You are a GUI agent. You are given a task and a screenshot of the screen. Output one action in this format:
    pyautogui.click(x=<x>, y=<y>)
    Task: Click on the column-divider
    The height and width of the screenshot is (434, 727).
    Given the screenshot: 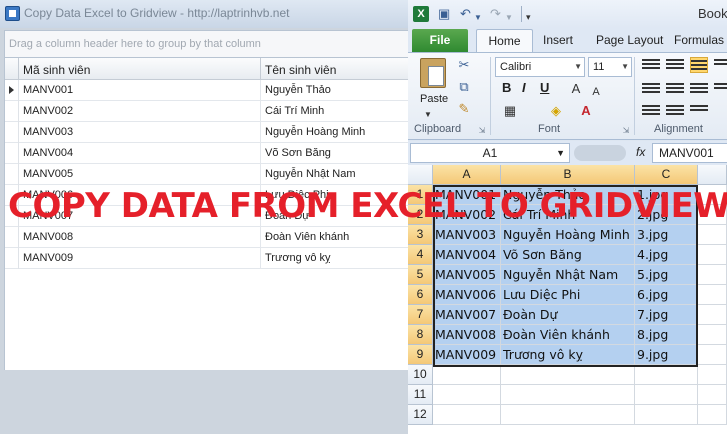 What is the action you would take?
    pyautogui.click(x=260, y=69)
    